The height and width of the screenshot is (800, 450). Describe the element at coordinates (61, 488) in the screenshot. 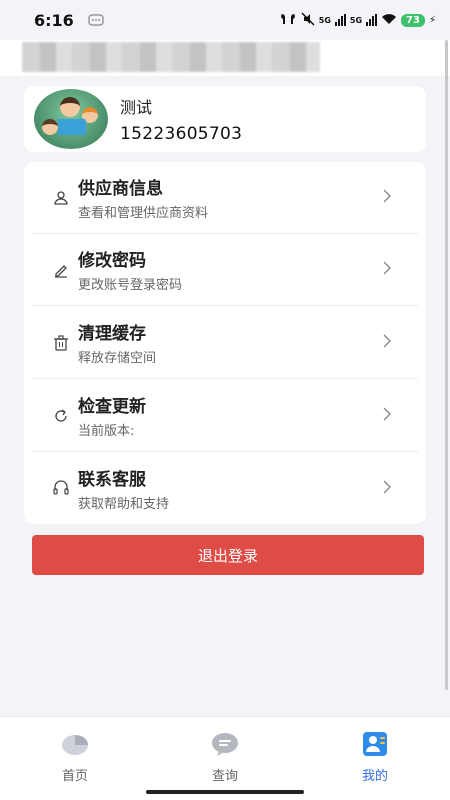

I see `headset-icon` at that location.